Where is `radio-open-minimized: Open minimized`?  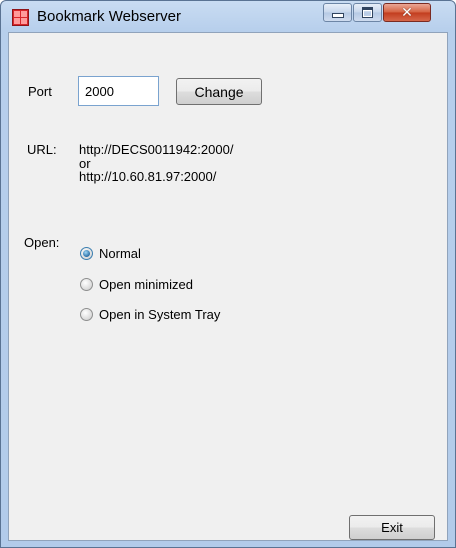
radio-open-minimized: Open minimized is located at coordinates (136, 284).